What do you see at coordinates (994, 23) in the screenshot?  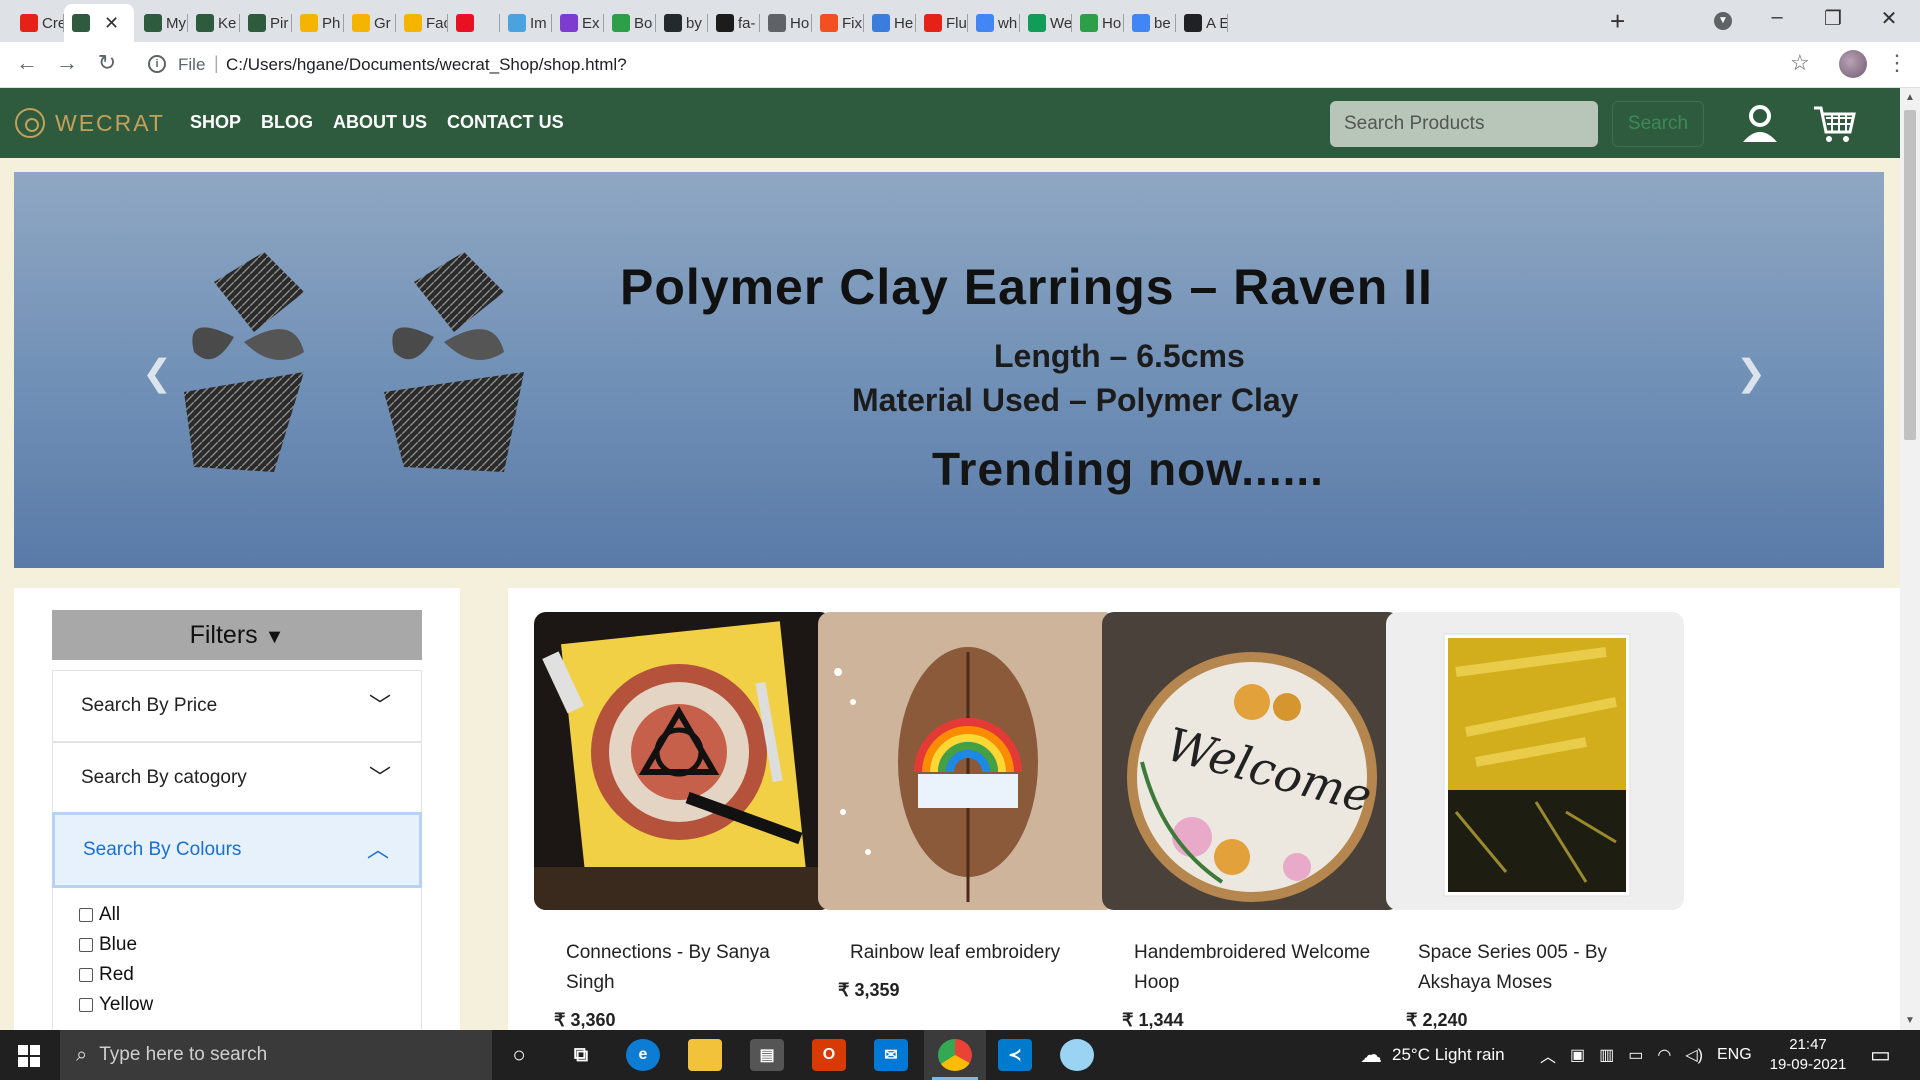 I see `browser-tab: wh` at bounding box center [994, 23].